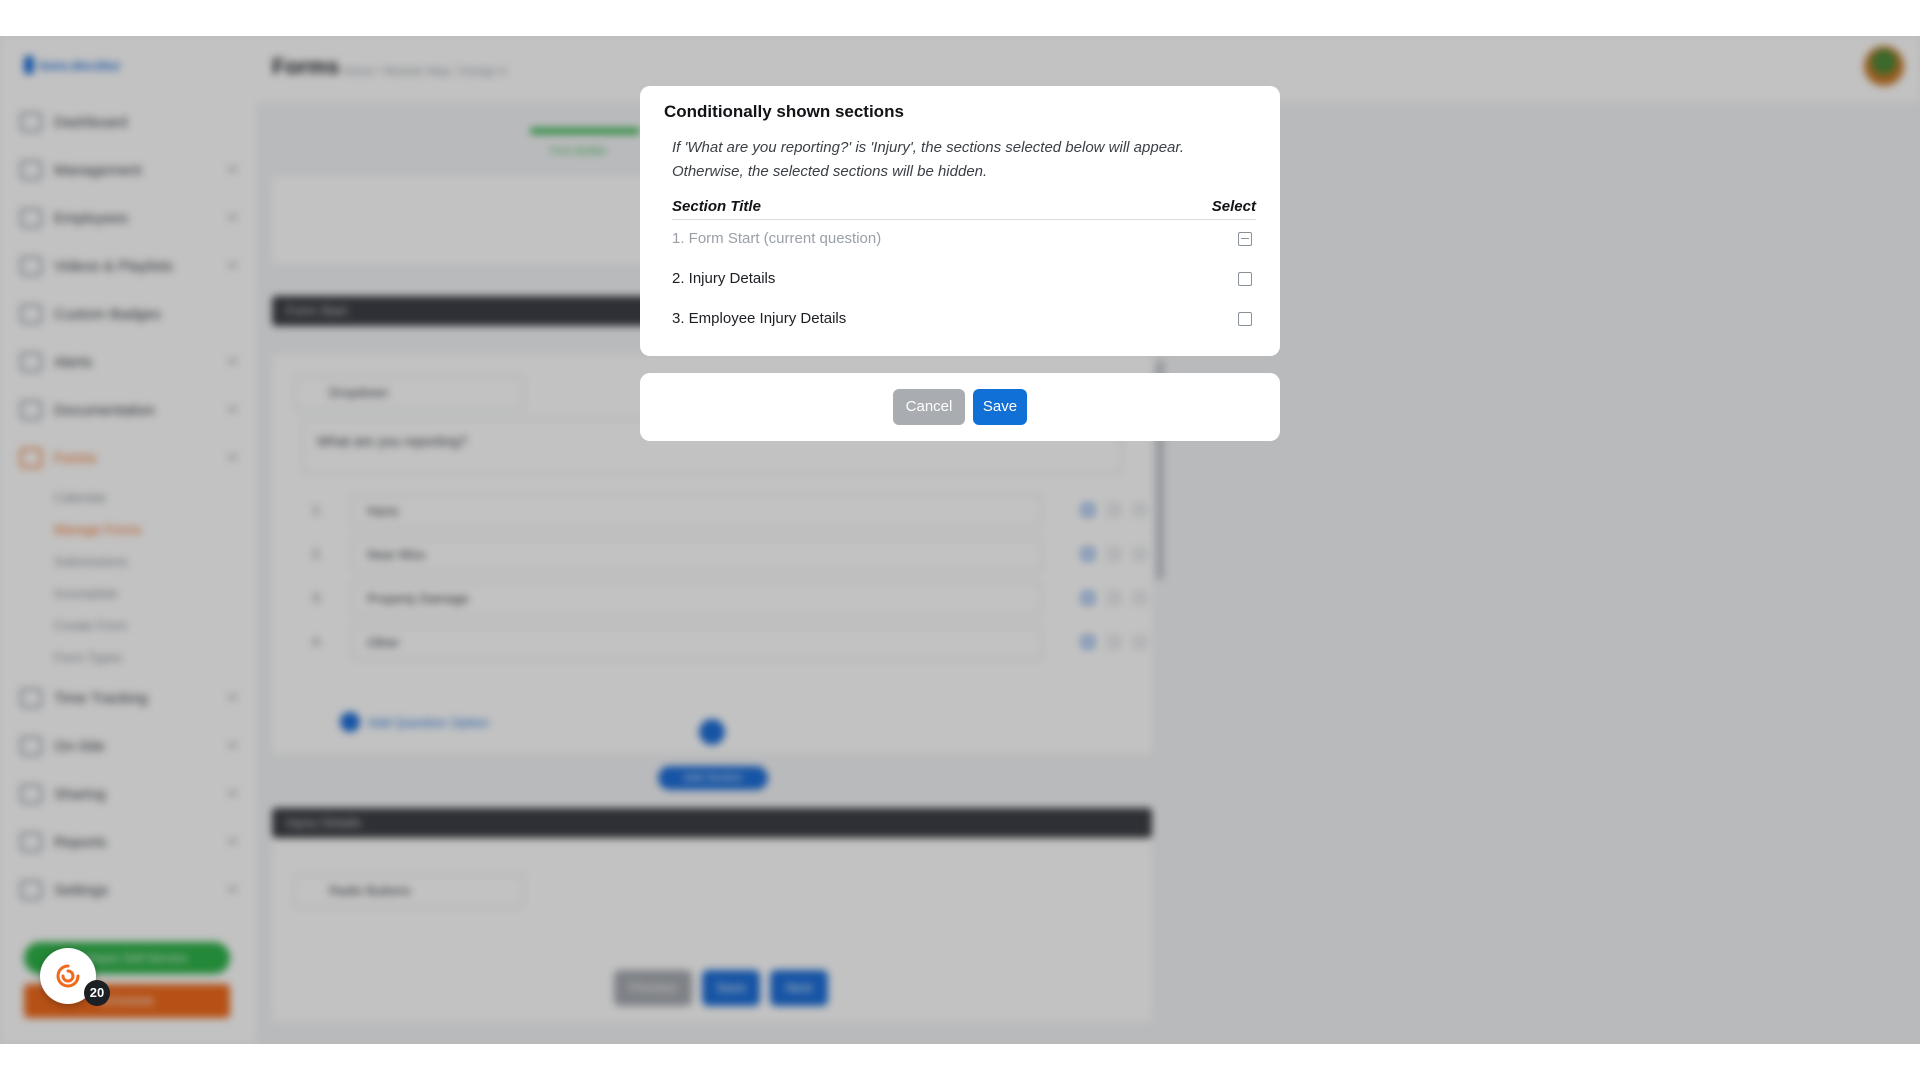 Image resolution: width=1920 pixels, height=1080 pixels. What do you see at coordinates (964, 320) in the screenshot?
I see `table-row: 3. Employee Injury Details` at bounding box center [964, 320].